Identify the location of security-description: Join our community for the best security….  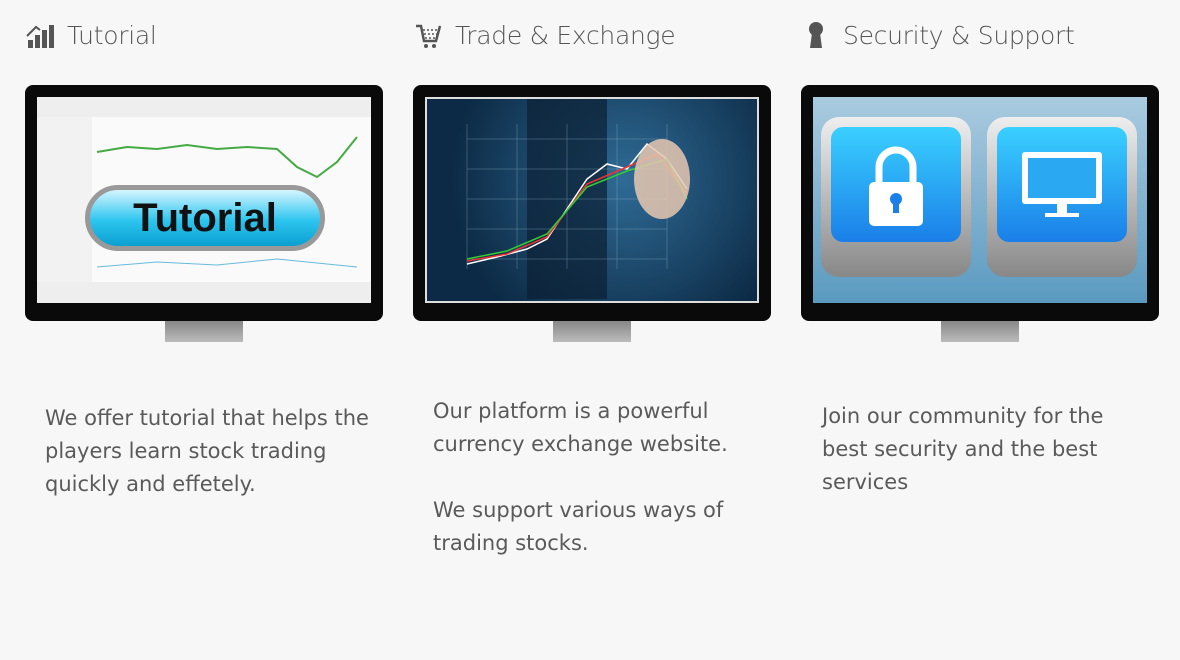
(977, 466).